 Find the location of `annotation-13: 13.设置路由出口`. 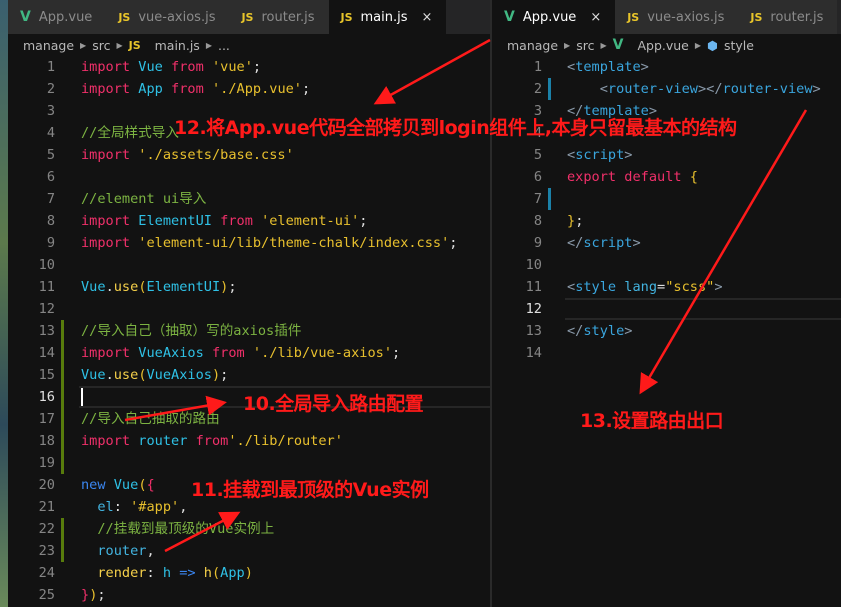

annotation-13: 13.设置路由出口 is located at coordinates (652, 421).